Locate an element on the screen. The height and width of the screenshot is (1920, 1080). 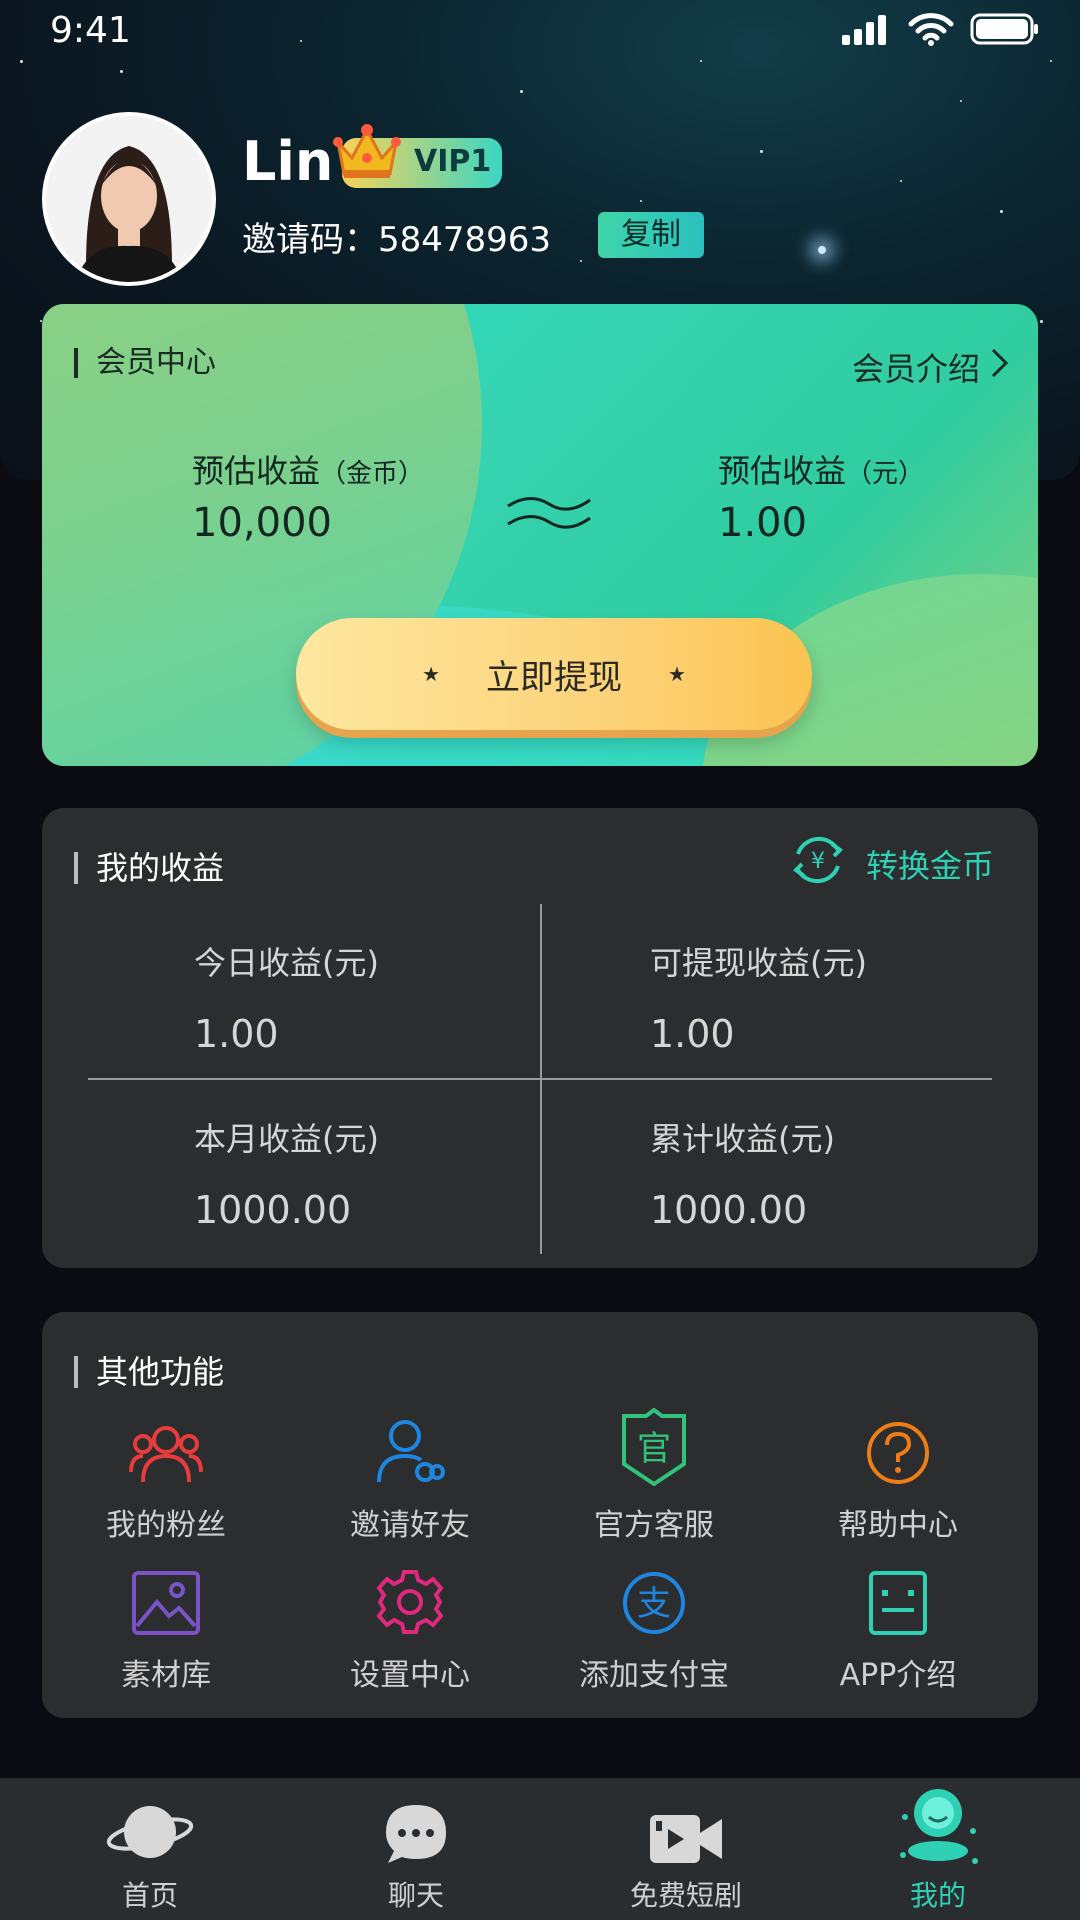
withdraw-label: 立即提现 is located at coordinates (554, 677).